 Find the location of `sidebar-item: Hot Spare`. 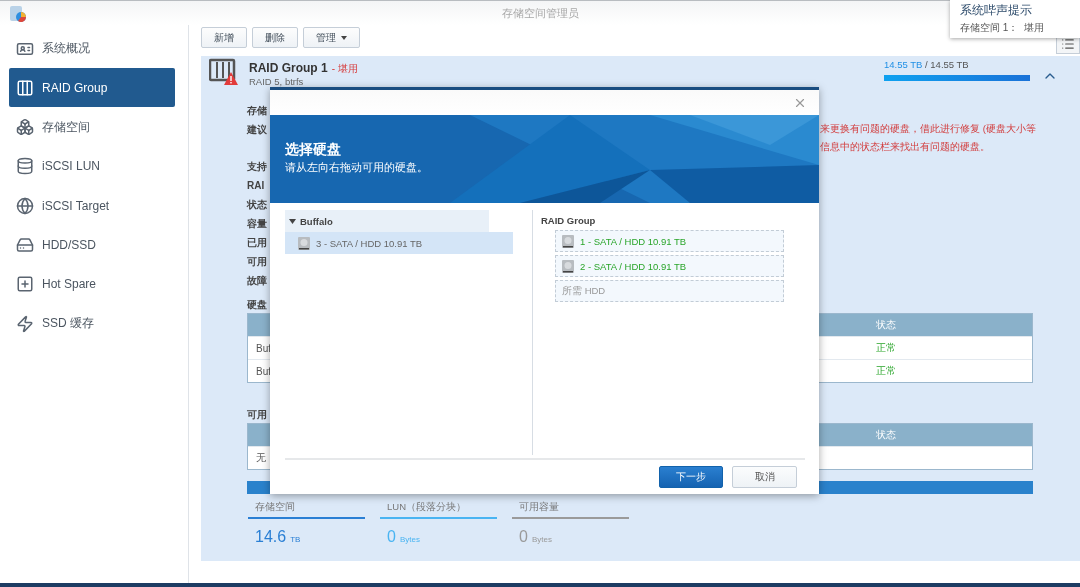

sidebar-item: Hot Spare is located at coordinates (92, 284).